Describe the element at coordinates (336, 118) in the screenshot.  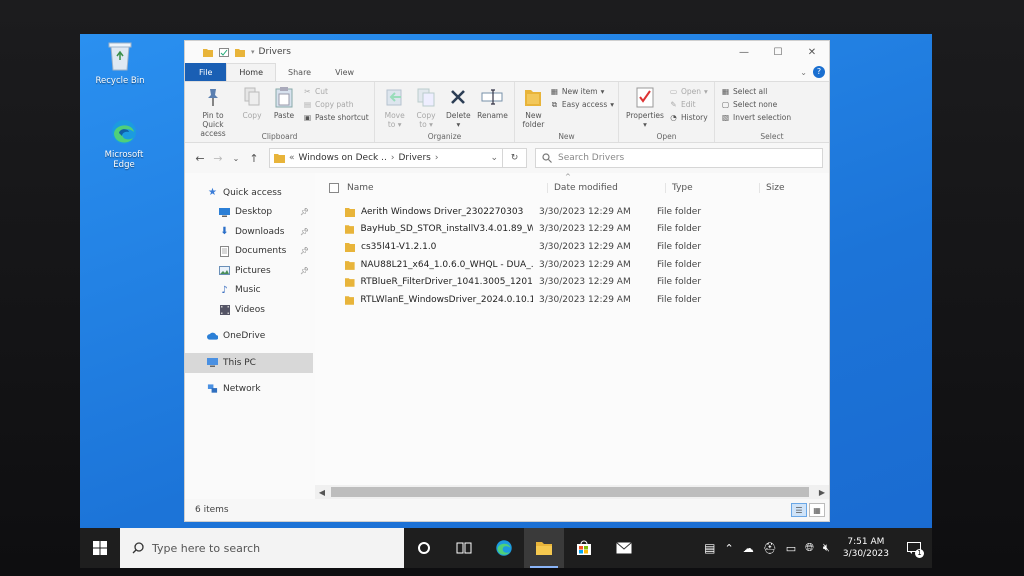
I see `paste-shortcut-button: ▣ Paste shortcut` at that location.